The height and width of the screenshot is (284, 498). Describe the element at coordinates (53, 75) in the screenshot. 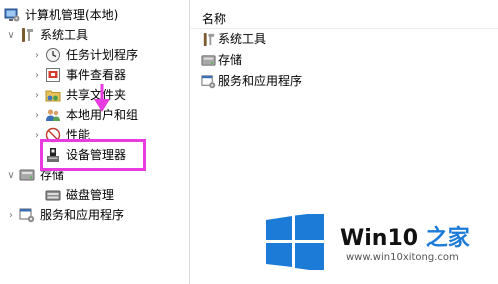

I see `event-viewer-icon` at that location.